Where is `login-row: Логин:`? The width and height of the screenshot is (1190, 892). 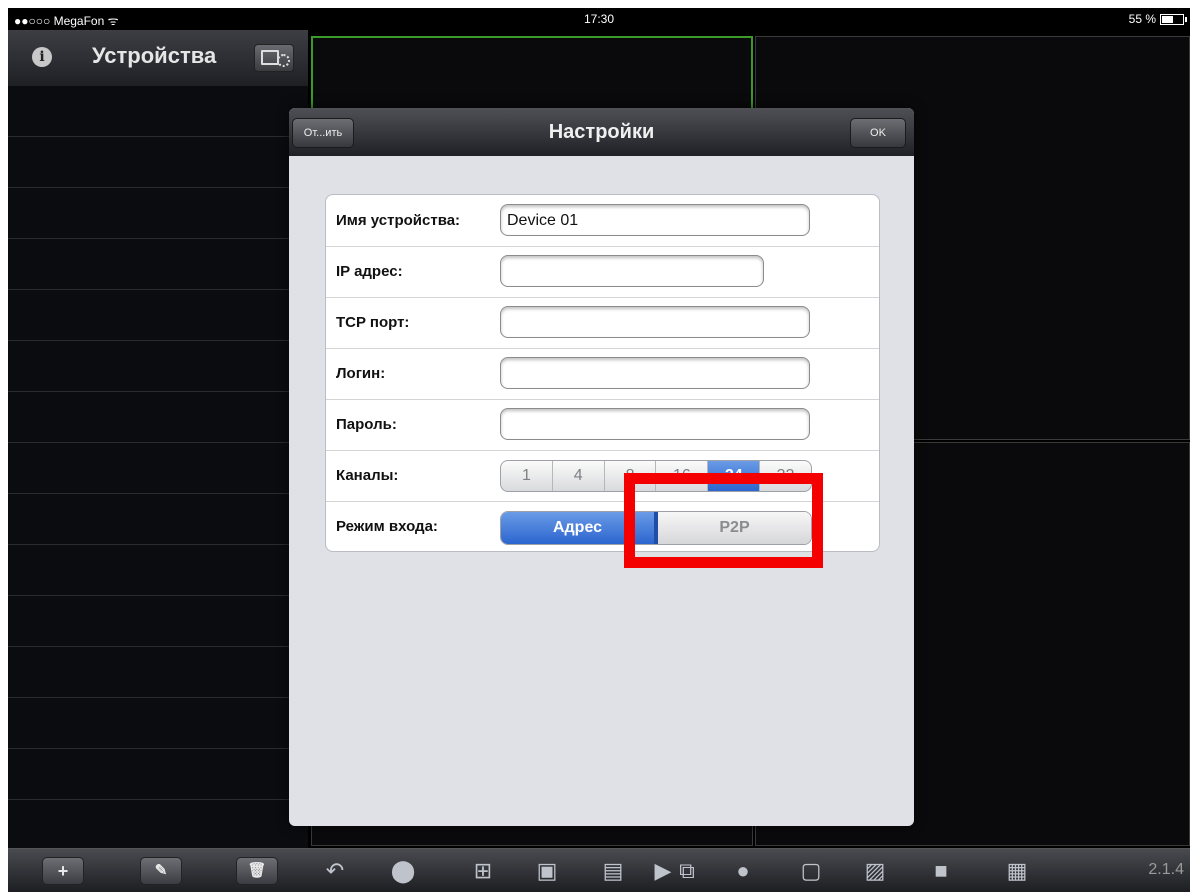 login-row: Логин: is located at coordinates (602, 374).